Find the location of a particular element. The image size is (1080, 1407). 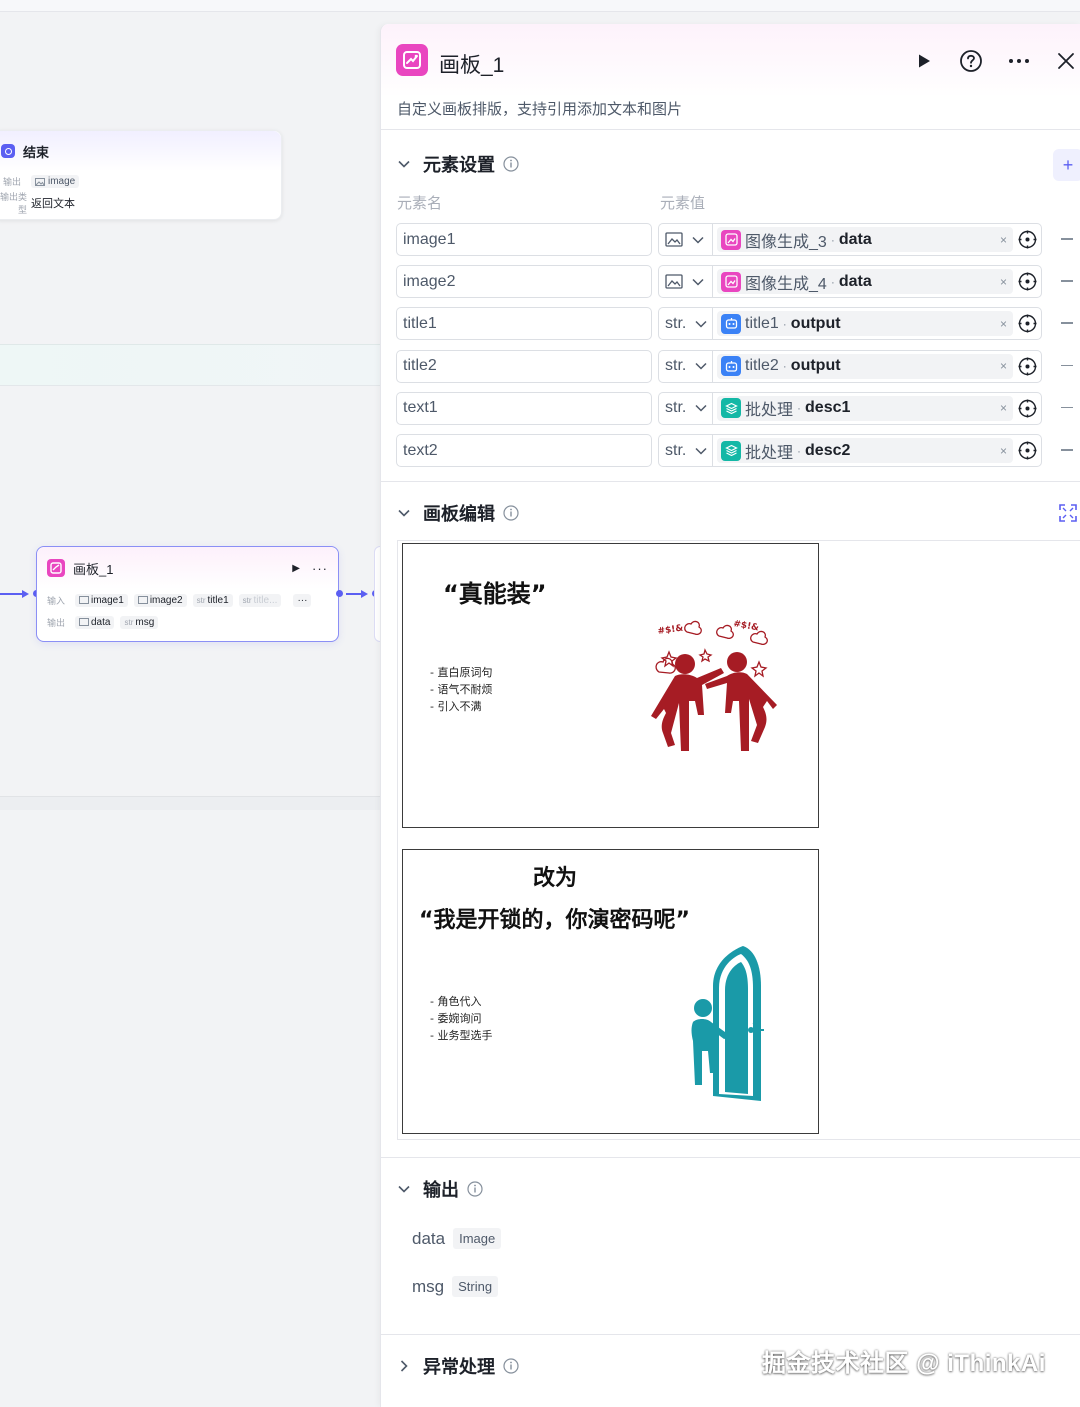

element-value-field: 图像生成_4 · data × is located at coordinates (877, 282).